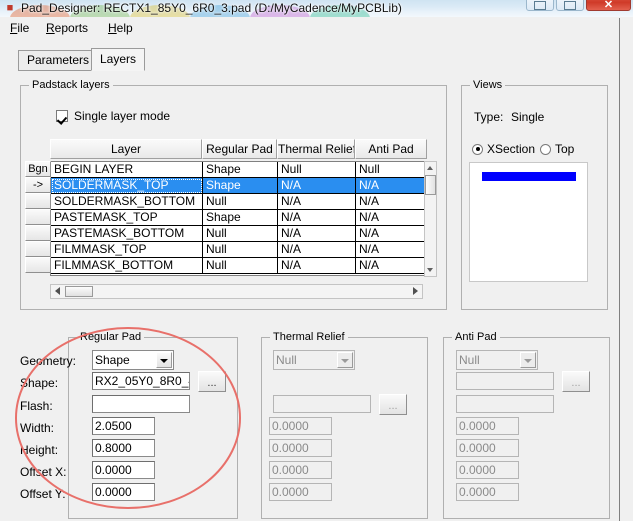 The image size is (633, 521). Describe the element at coordinates (127, 234) in the screenshot. I see `table-cell-layer: PASTEMASK_BOTTOM` at that location.